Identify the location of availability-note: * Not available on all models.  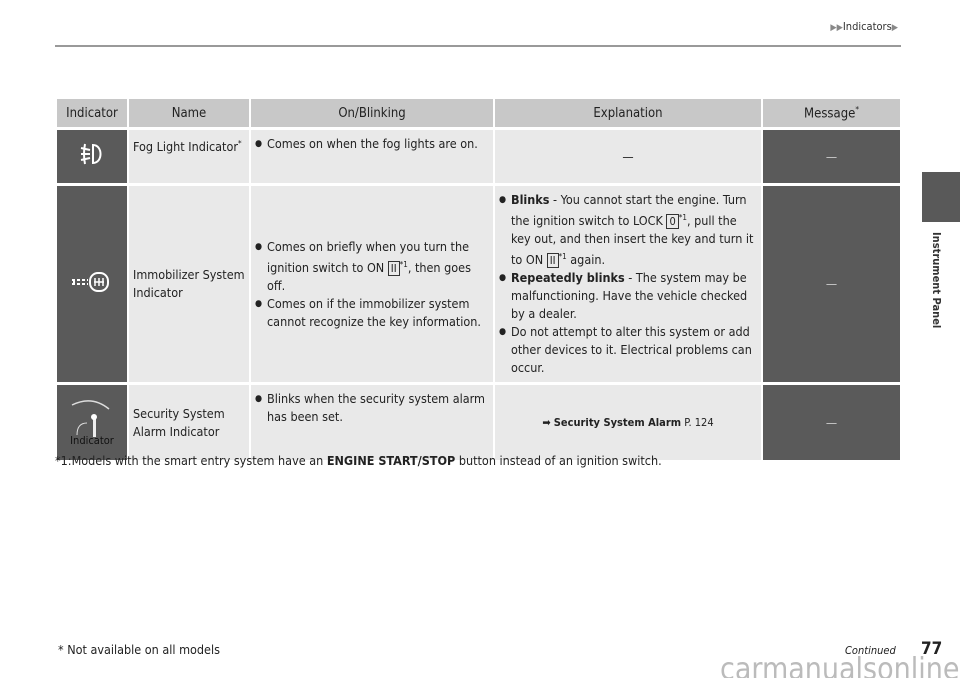
(139, 649).